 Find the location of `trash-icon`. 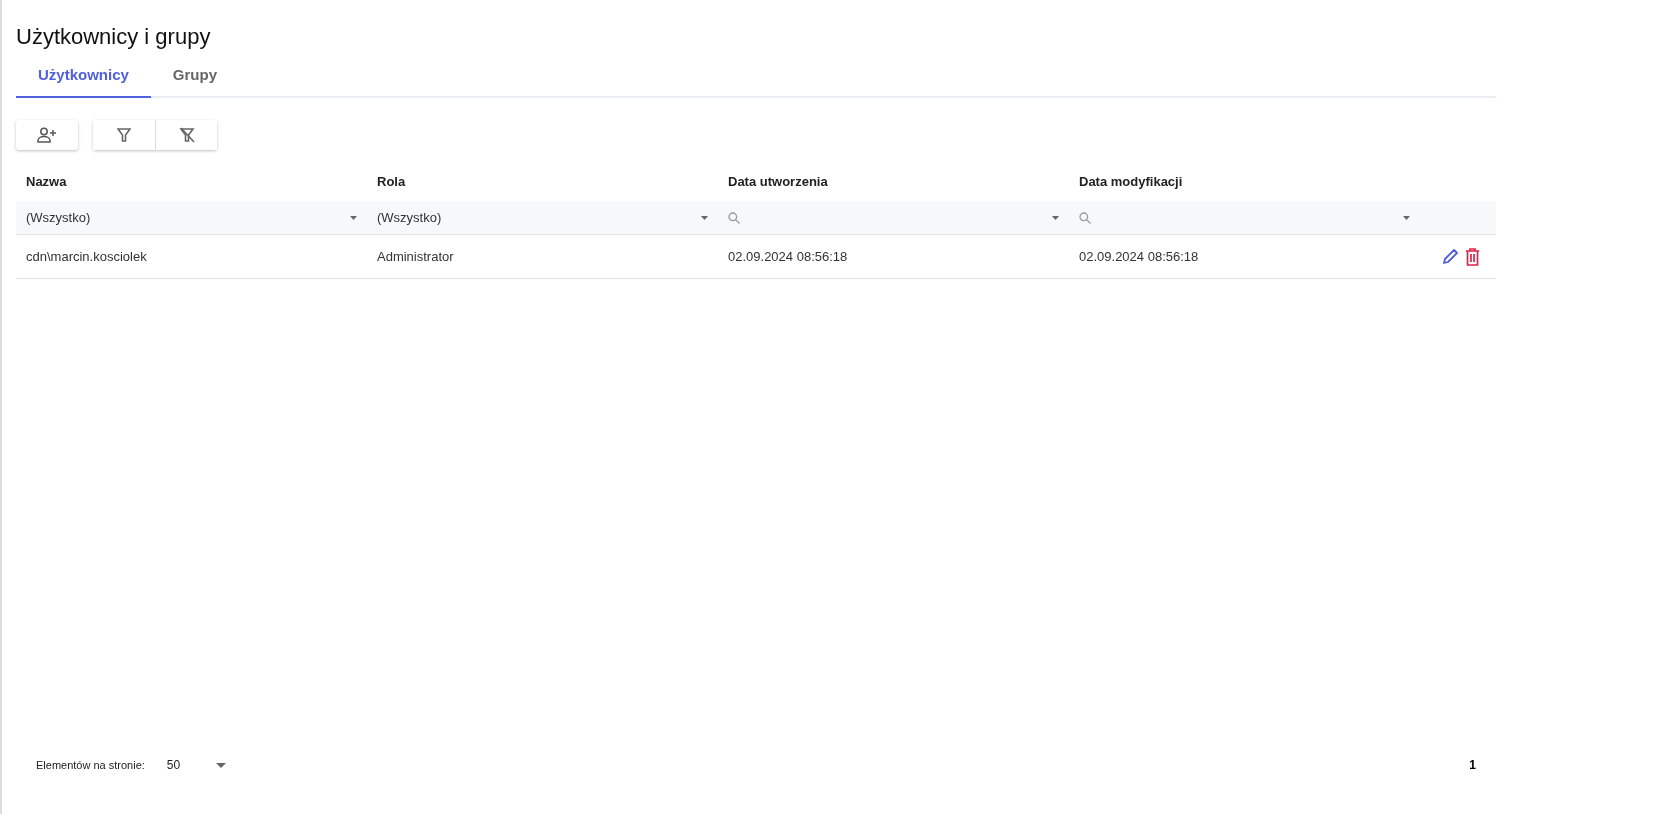

trash-icon is located at coordinates (1472, 256).